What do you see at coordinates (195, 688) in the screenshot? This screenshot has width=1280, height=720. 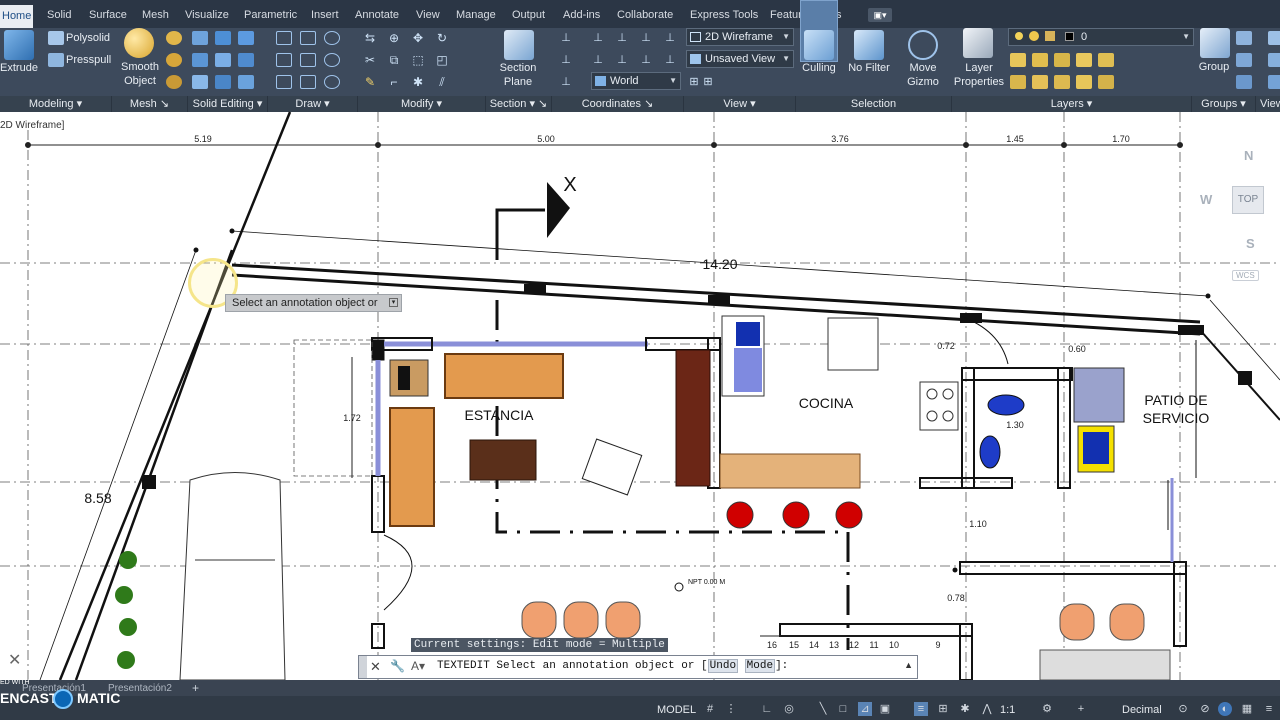 I see `add-layout-icon: +` at bounding box center [195, 688].